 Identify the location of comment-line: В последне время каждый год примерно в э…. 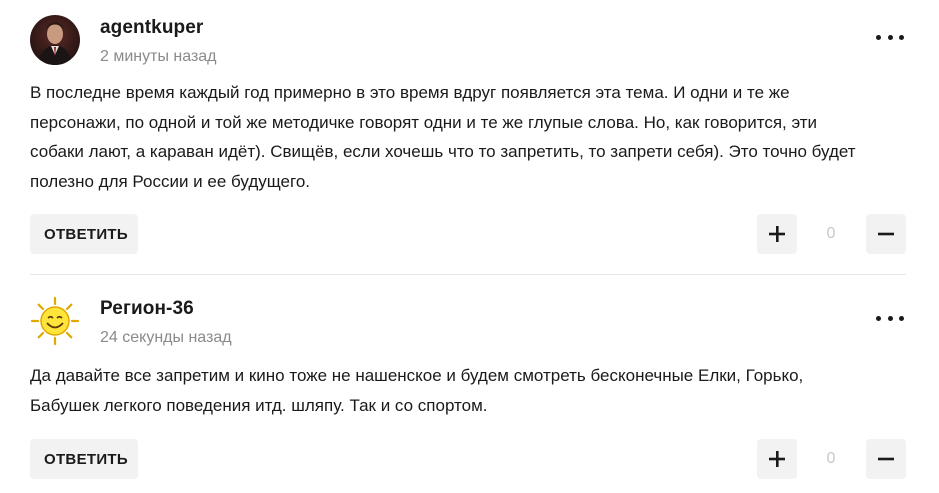
(410, 92).